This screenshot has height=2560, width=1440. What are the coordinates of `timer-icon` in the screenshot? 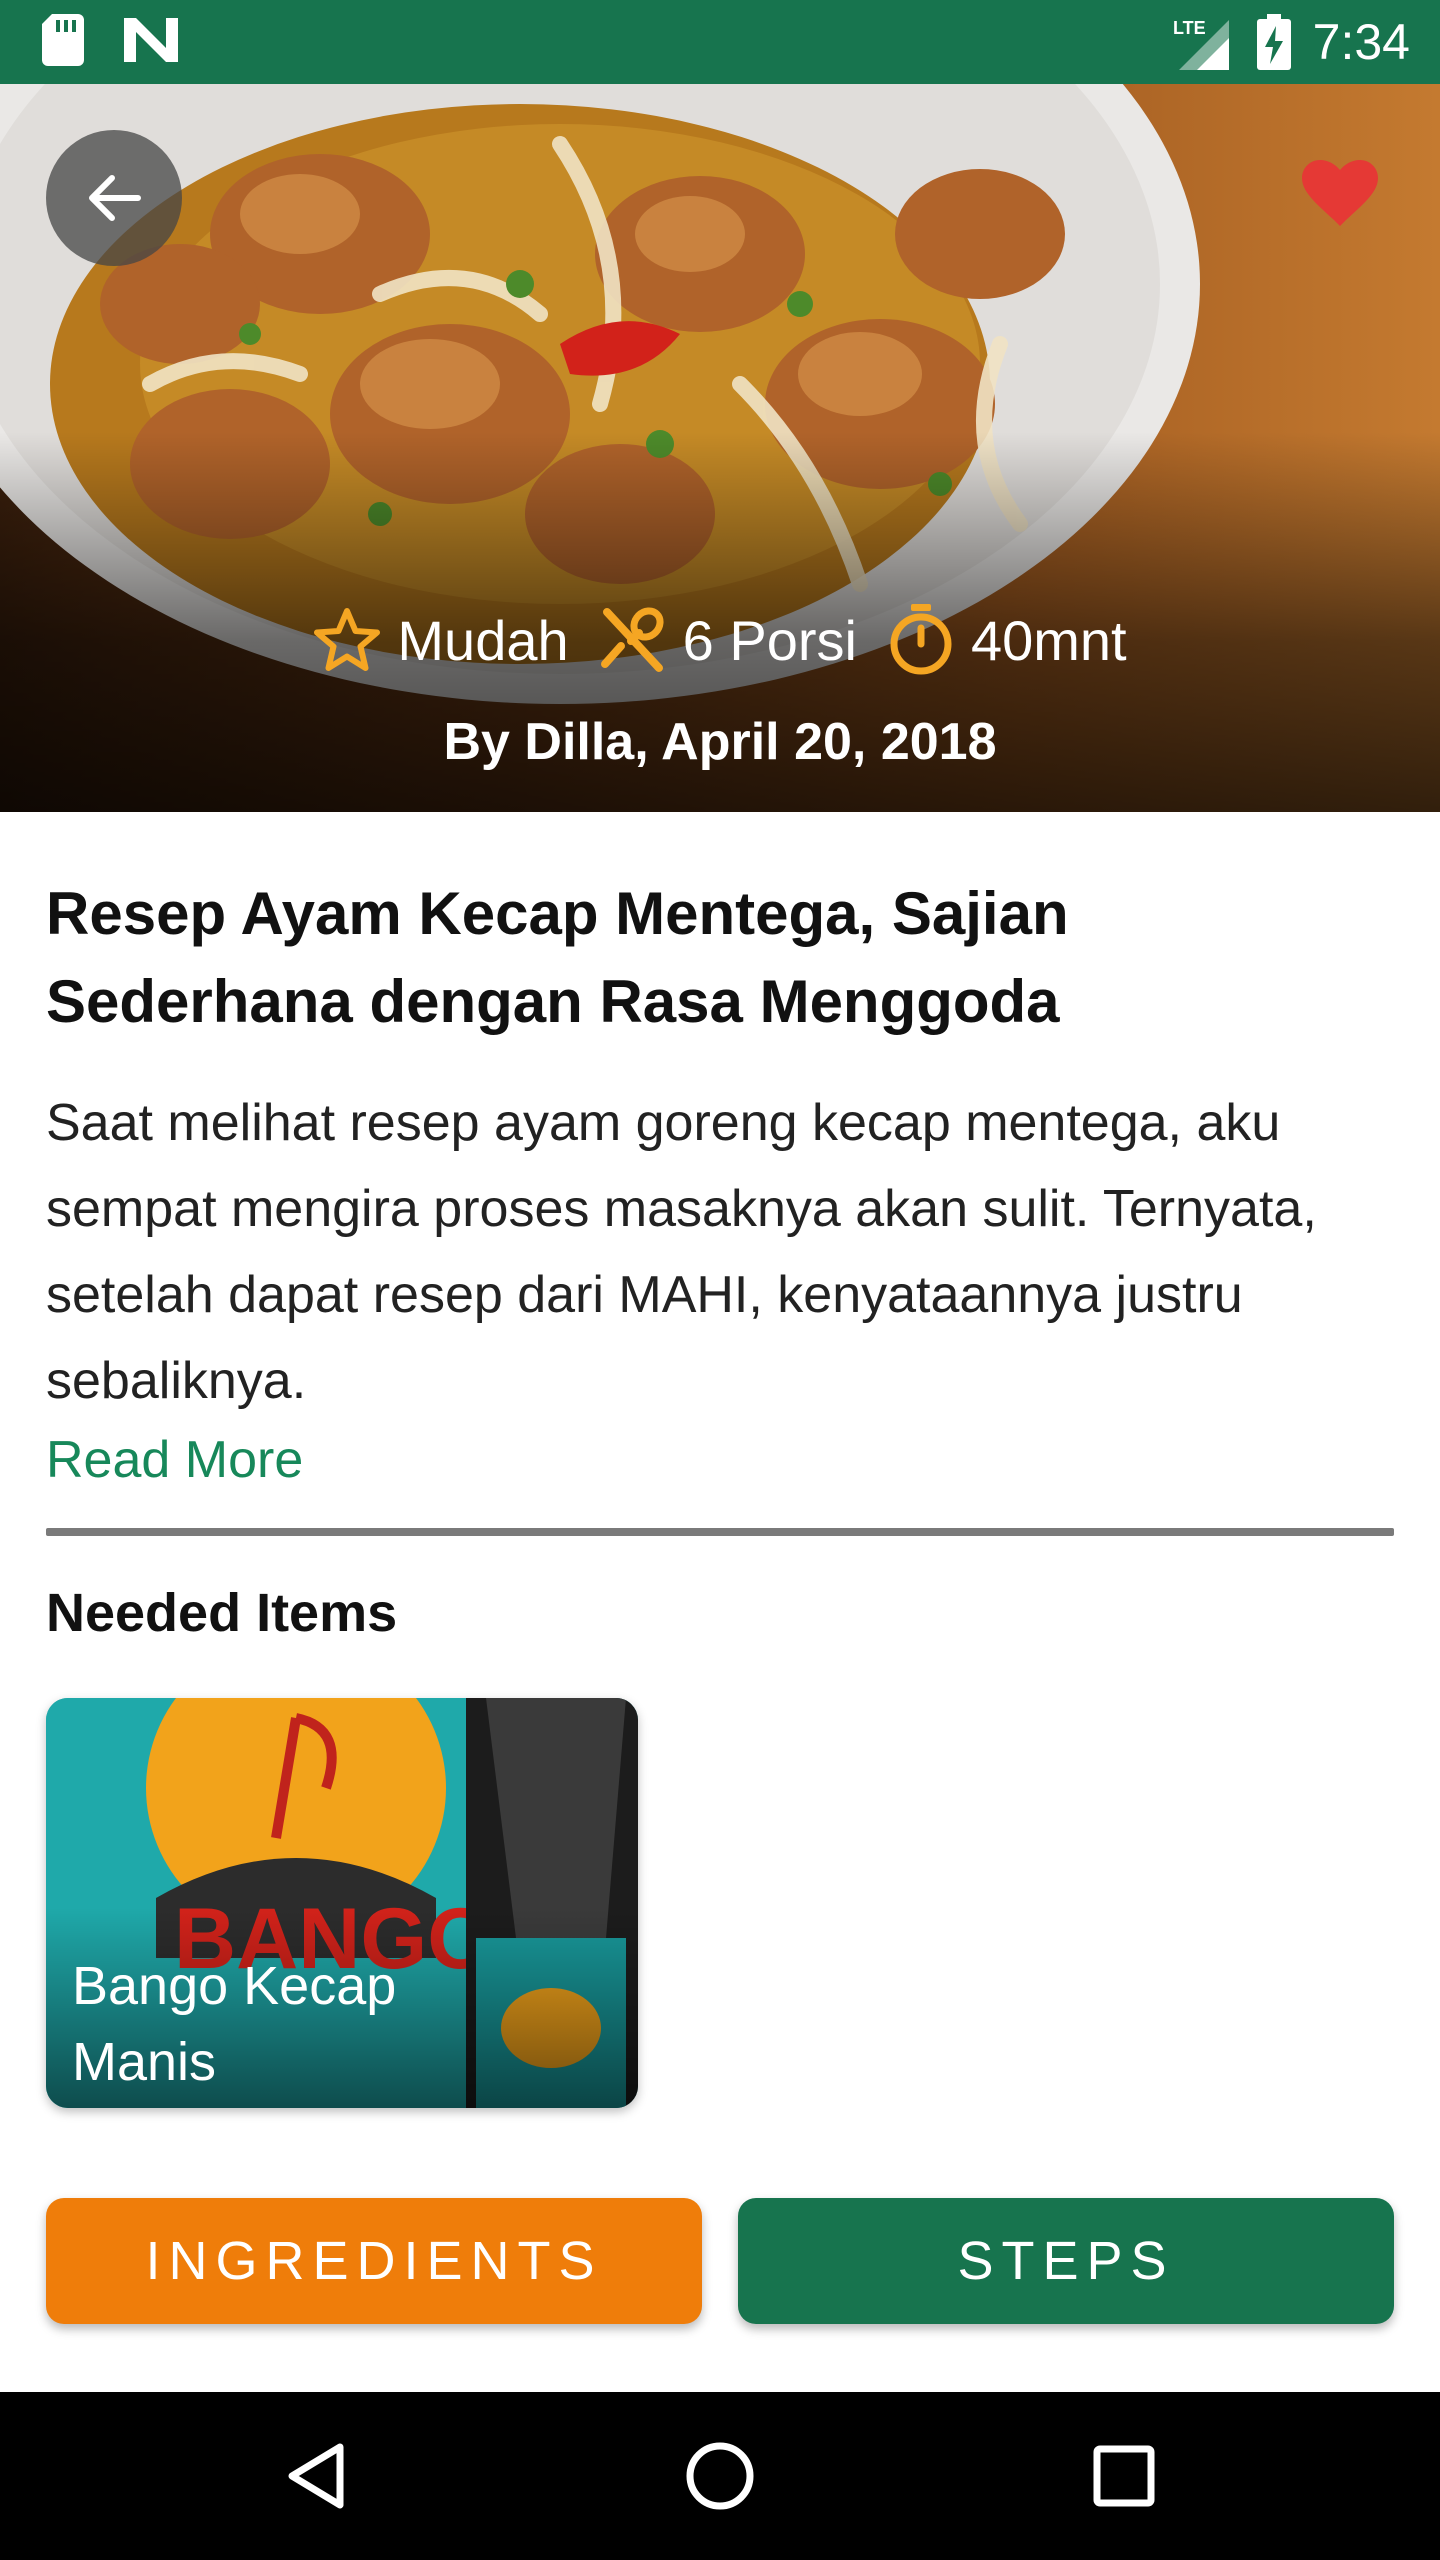 It's located at (921, 639).